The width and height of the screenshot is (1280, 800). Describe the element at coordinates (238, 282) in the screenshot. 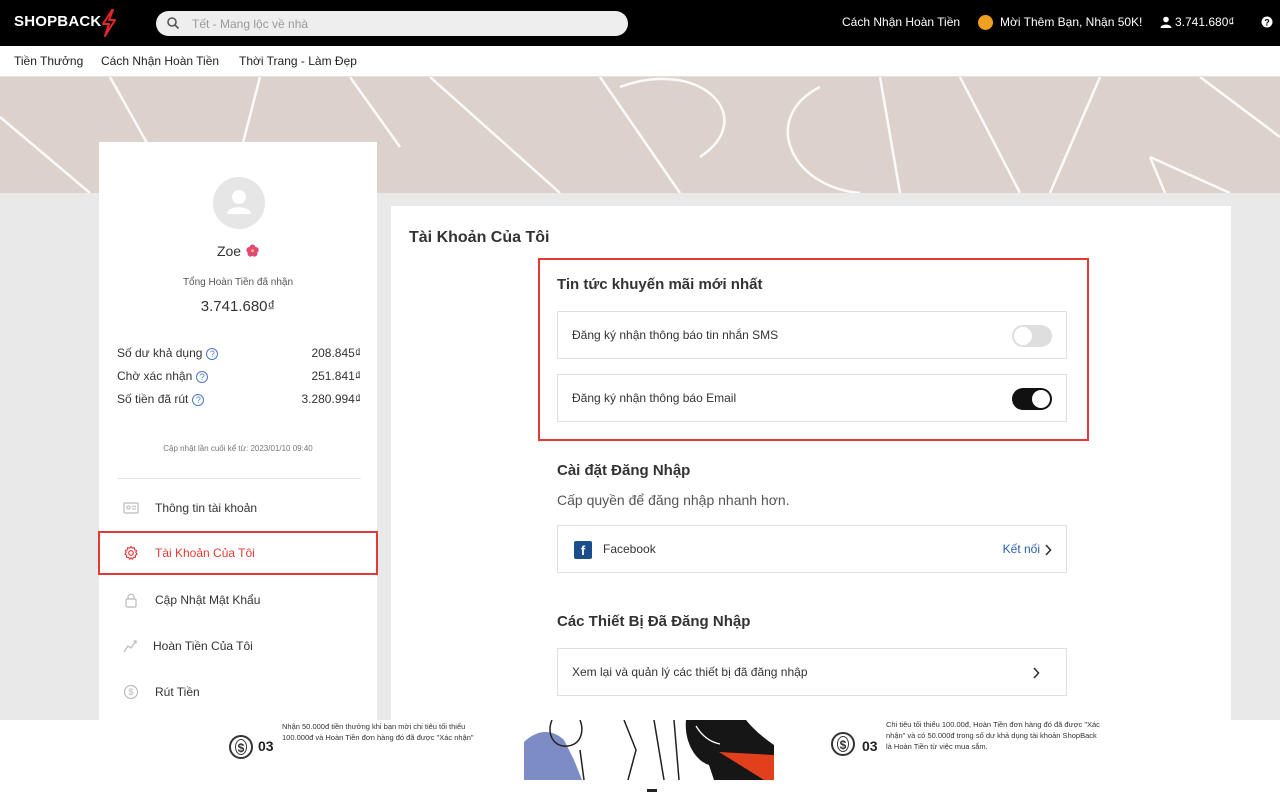

I see `total-cashback-label: Tổng Hoàn Tiền đã nhận` at that location.